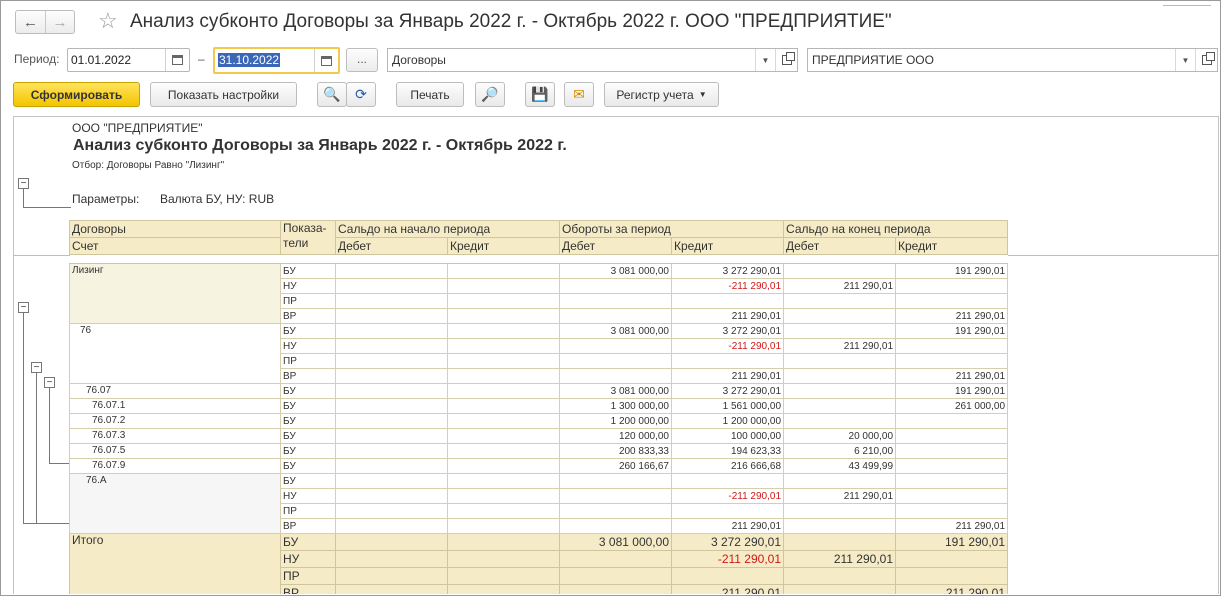  I want to click on closing-debit-cell: 6 210,00, so click(840, 451).